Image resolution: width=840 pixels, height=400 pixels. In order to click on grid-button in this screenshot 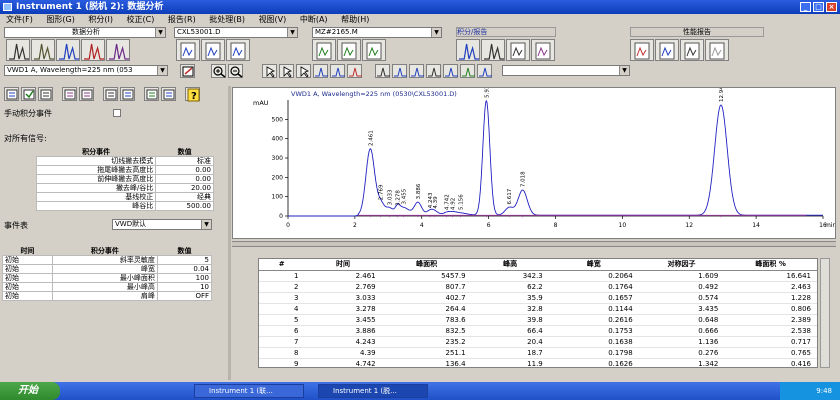, I will do `click(127, 94)`.